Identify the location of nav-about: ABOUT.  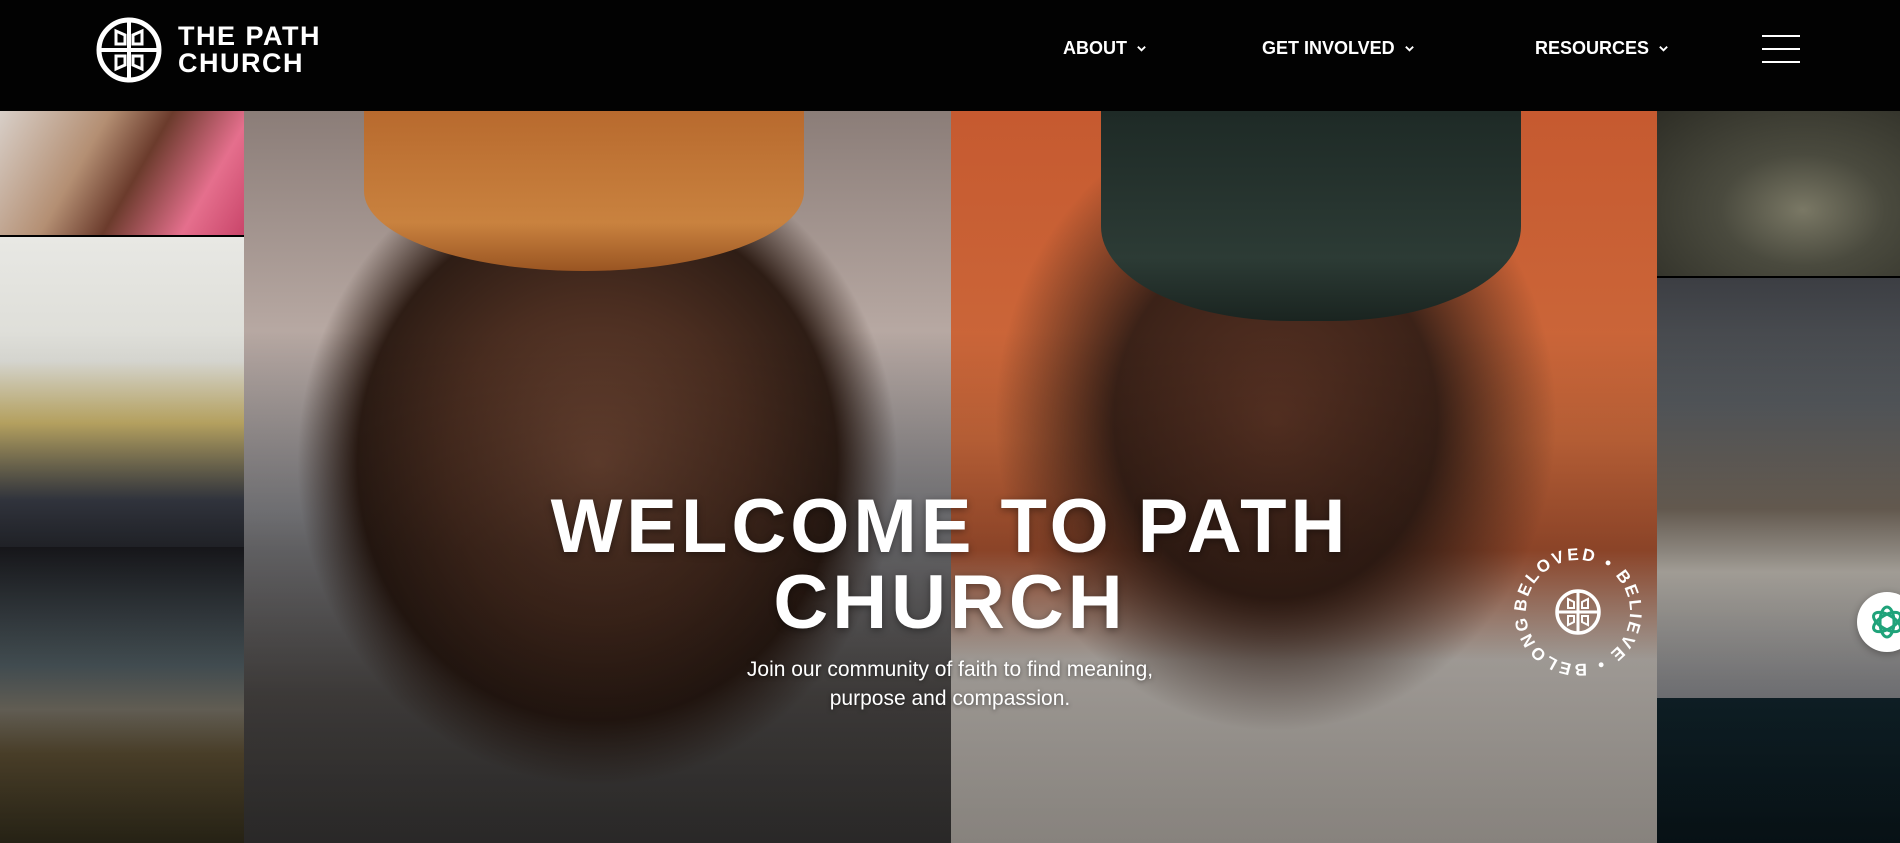
(1105, 48).